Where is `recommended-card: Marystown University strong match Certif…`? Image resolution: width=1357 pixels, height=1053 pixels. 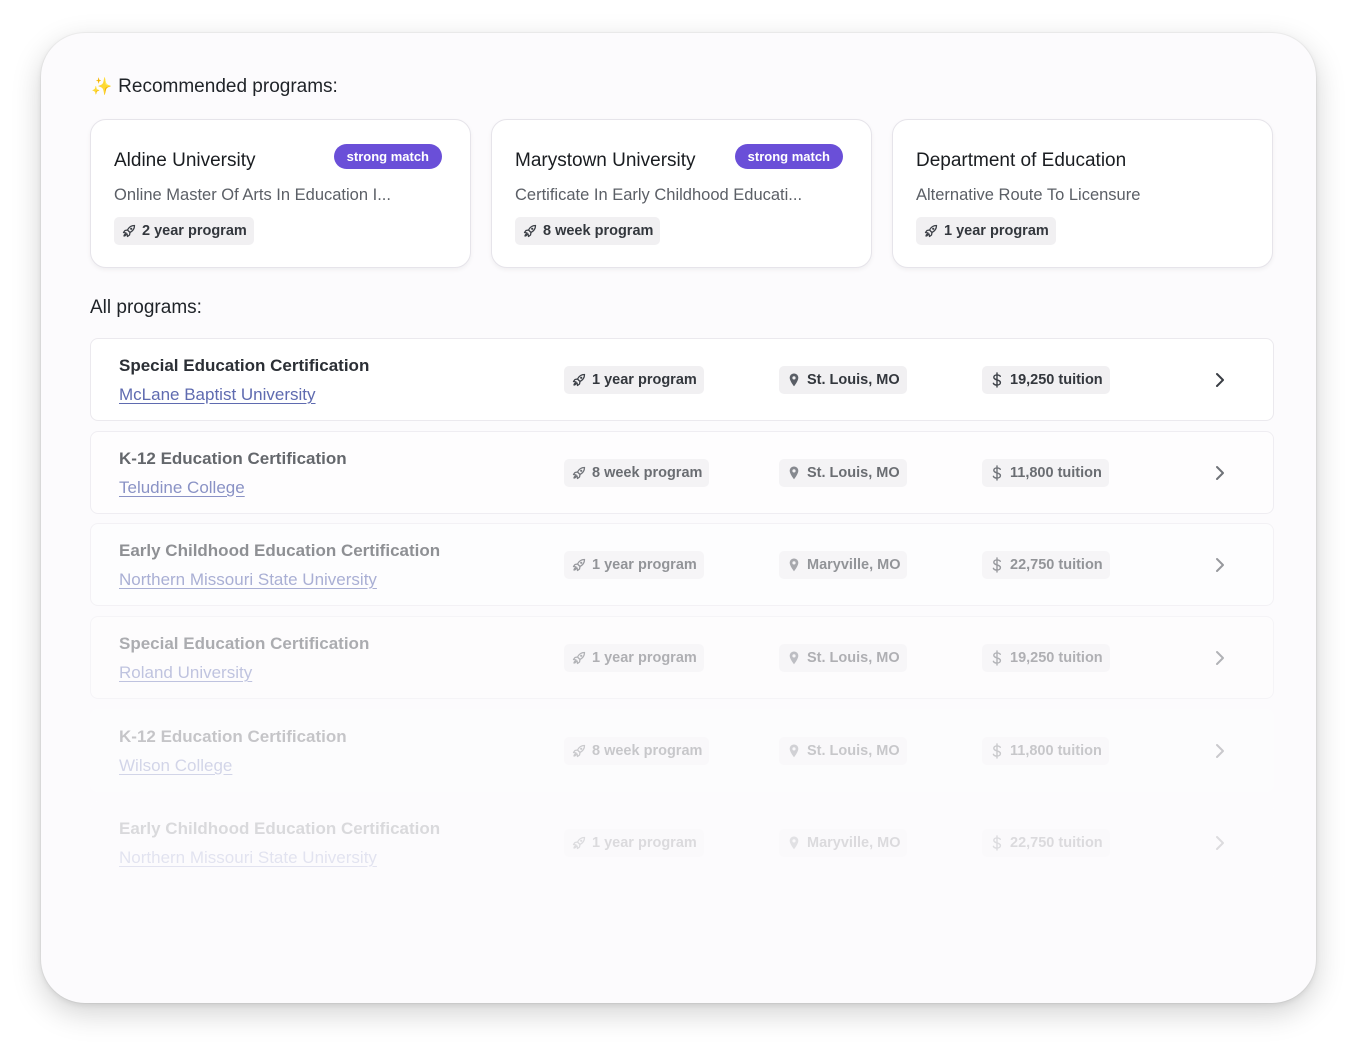 recommended-card: Marystown University strong match Certif… is located at coordinates (681, 193).